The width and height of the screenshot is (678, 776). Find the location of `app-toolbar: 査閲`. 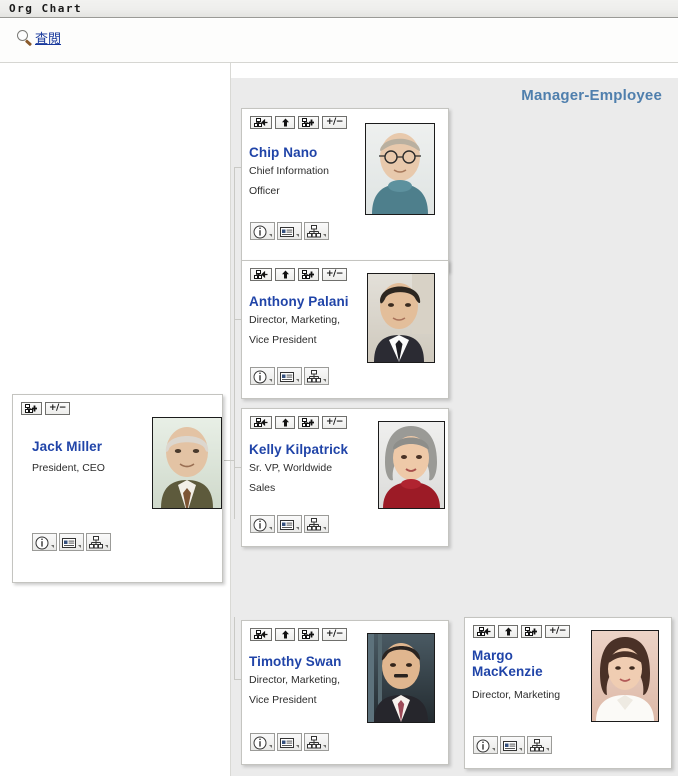

app-toolbar: 査閲 is located at coordinates (339, 41).